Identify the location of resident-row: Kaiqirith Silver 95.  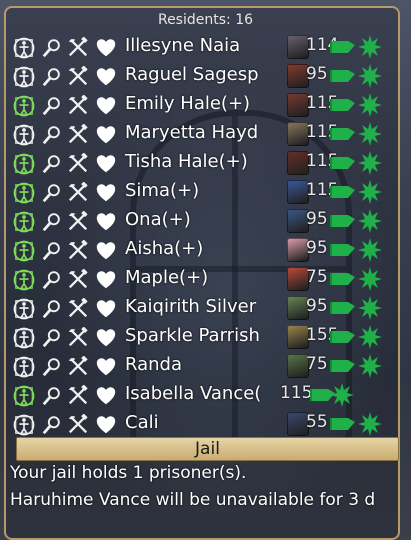
(207, 308).